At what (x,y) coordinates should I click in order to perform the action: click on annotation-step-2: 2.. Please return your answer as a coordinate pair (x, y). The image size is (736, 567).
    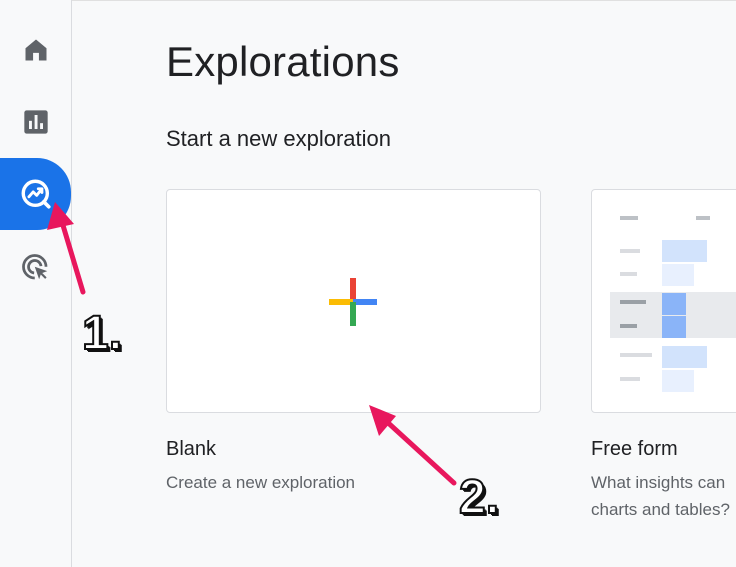
    Looking at the image, I should click on (479, 497).